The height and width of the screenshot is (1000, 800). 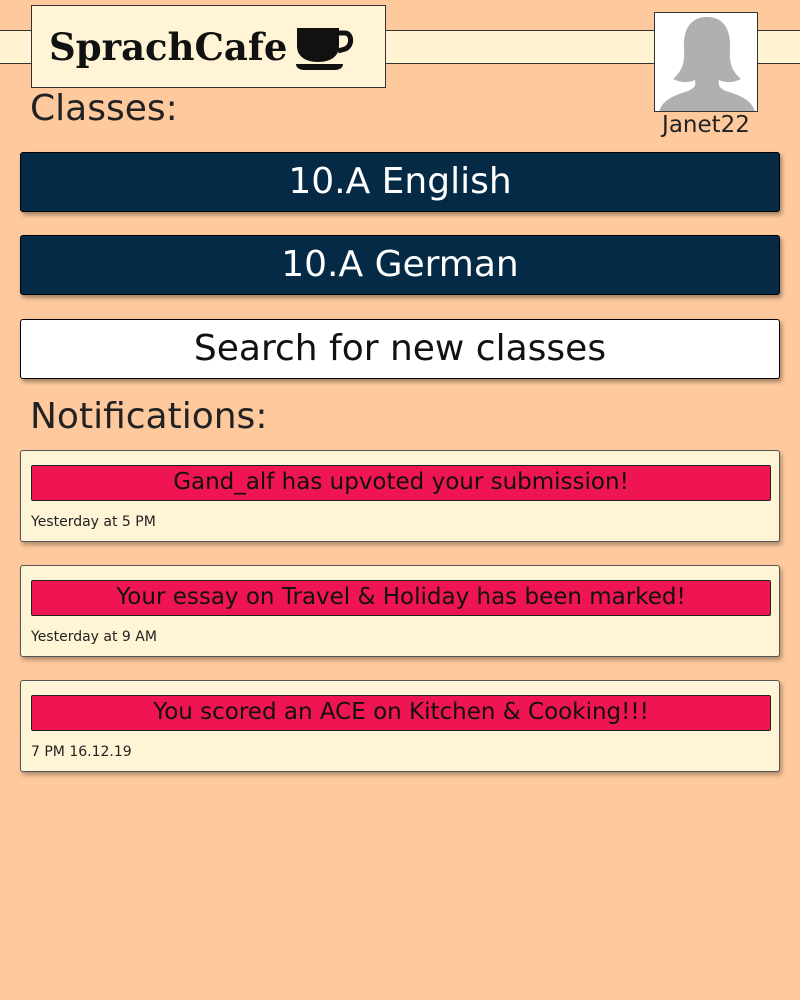 I want to click on classes-title: Classes:, so click(x=104, y=108).